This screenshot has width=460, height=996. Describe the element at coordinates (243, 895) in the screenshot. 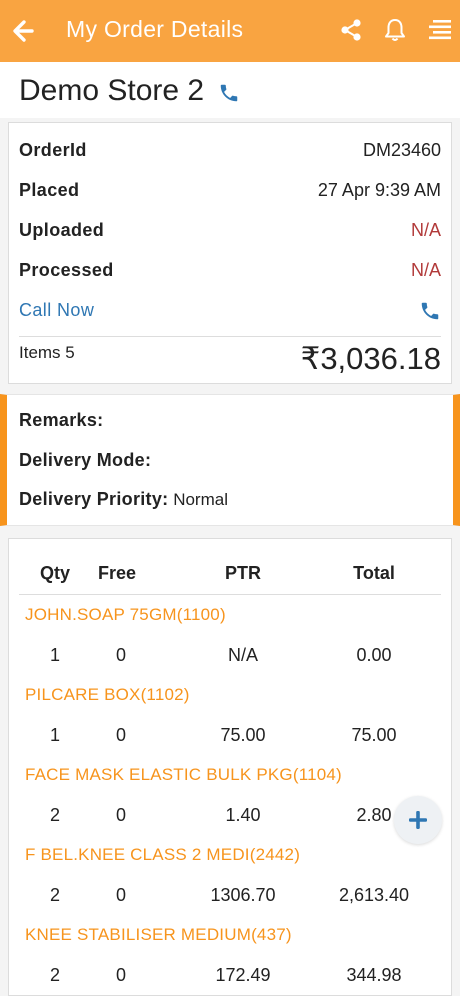

I see `cell-ptr: 1306.70` at that location.